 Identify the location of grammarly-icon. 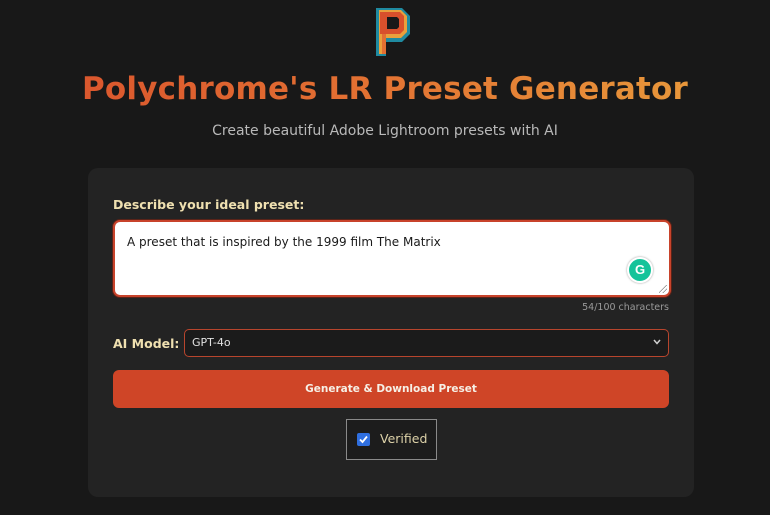
(640, 270).